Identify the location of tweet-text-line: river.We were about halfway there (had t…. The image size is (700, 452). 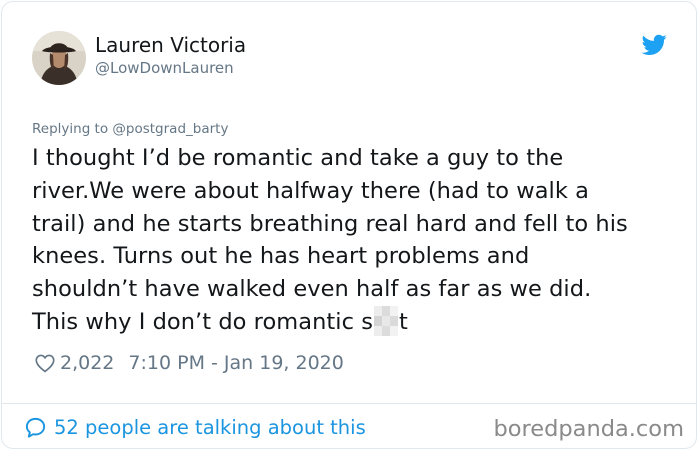
(310, 190).